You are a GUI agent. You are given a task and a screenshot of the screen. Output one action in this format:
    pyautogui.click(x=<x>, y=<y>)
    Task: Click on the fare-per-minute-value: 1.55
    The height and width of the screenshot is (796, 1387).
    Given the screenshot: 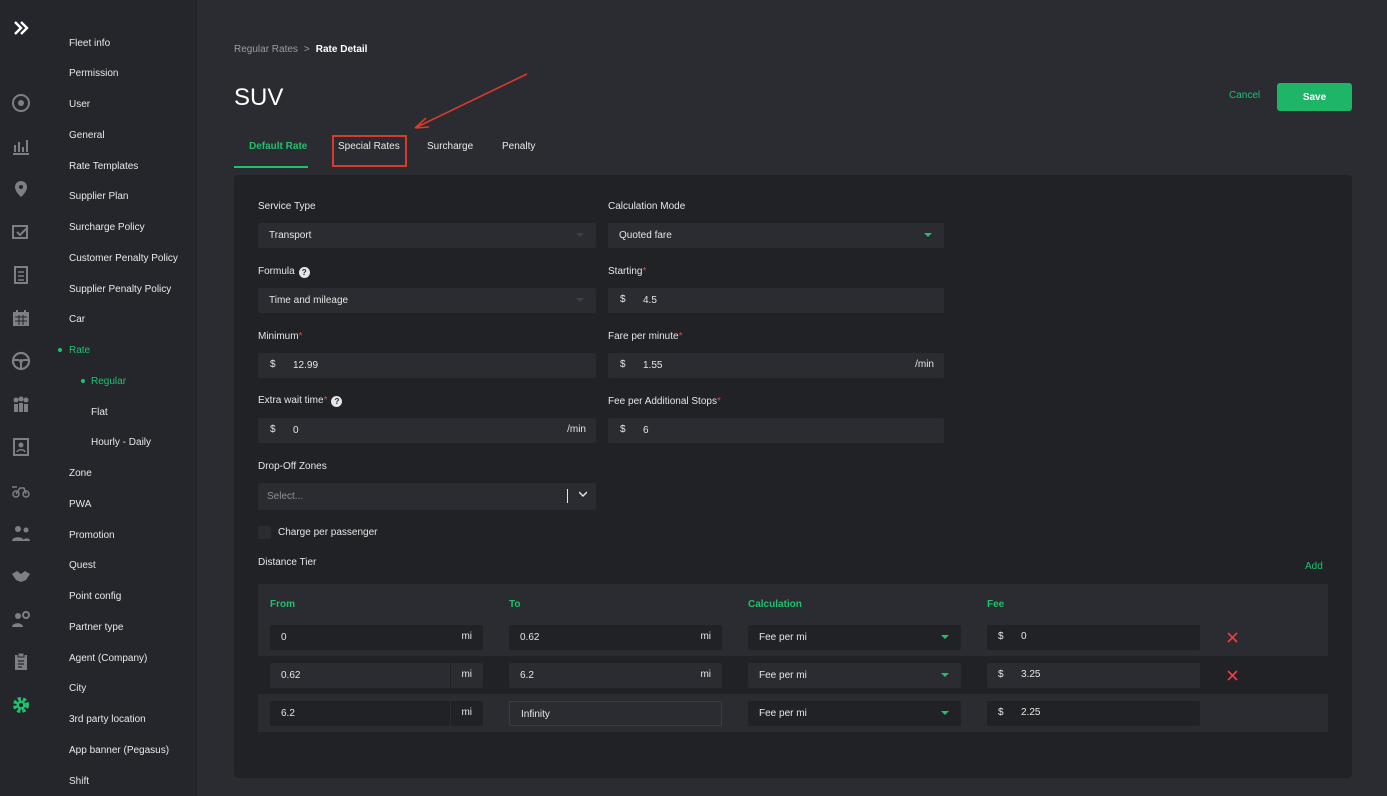 What is the action you would take?
    pyautogui.click(x=653, y=365)
    